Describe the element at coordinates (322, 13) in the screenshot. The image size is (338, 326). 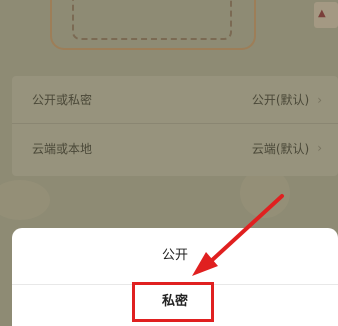
I see `sticker-mark-icon: ▲` at that location.